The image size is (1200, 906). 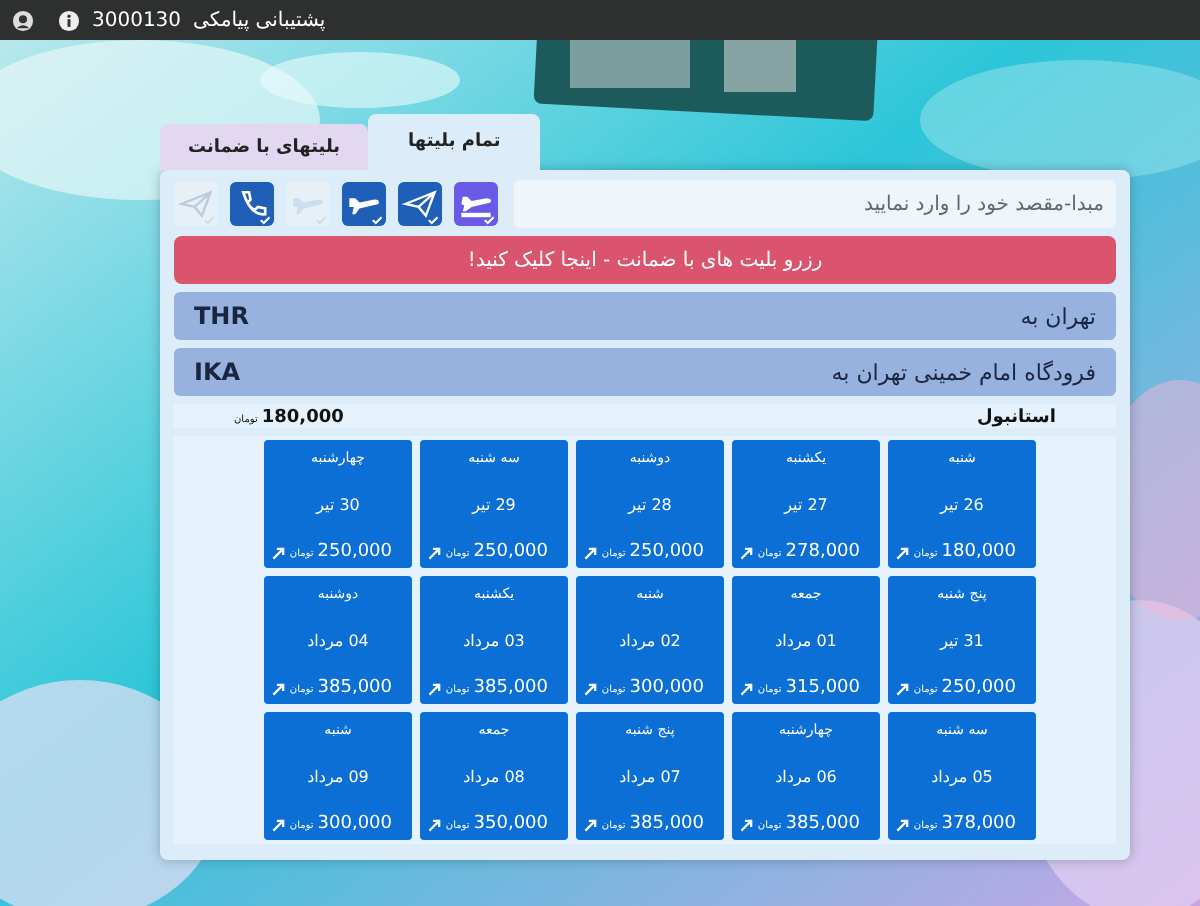 I want to click on airport-code: IKA, so click(x=217, y=372).